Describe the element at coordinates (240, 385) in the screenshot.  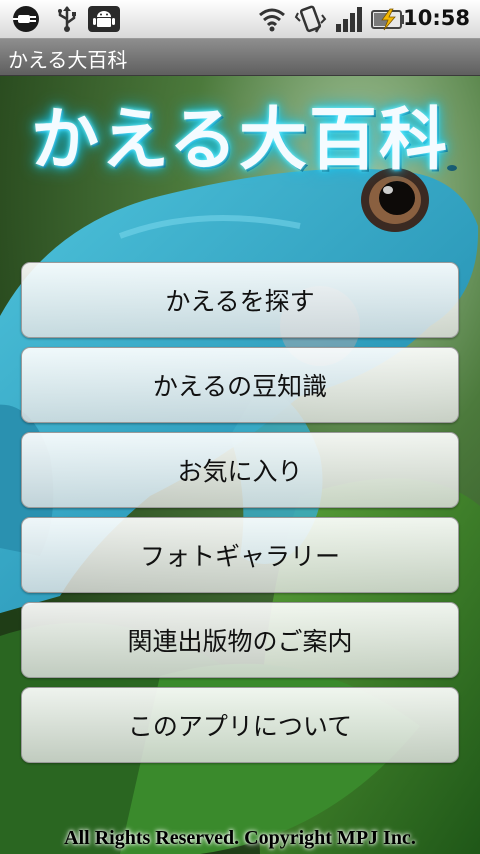
I see `menu-button-frog-trivia: かえるの豆知識` at that location.